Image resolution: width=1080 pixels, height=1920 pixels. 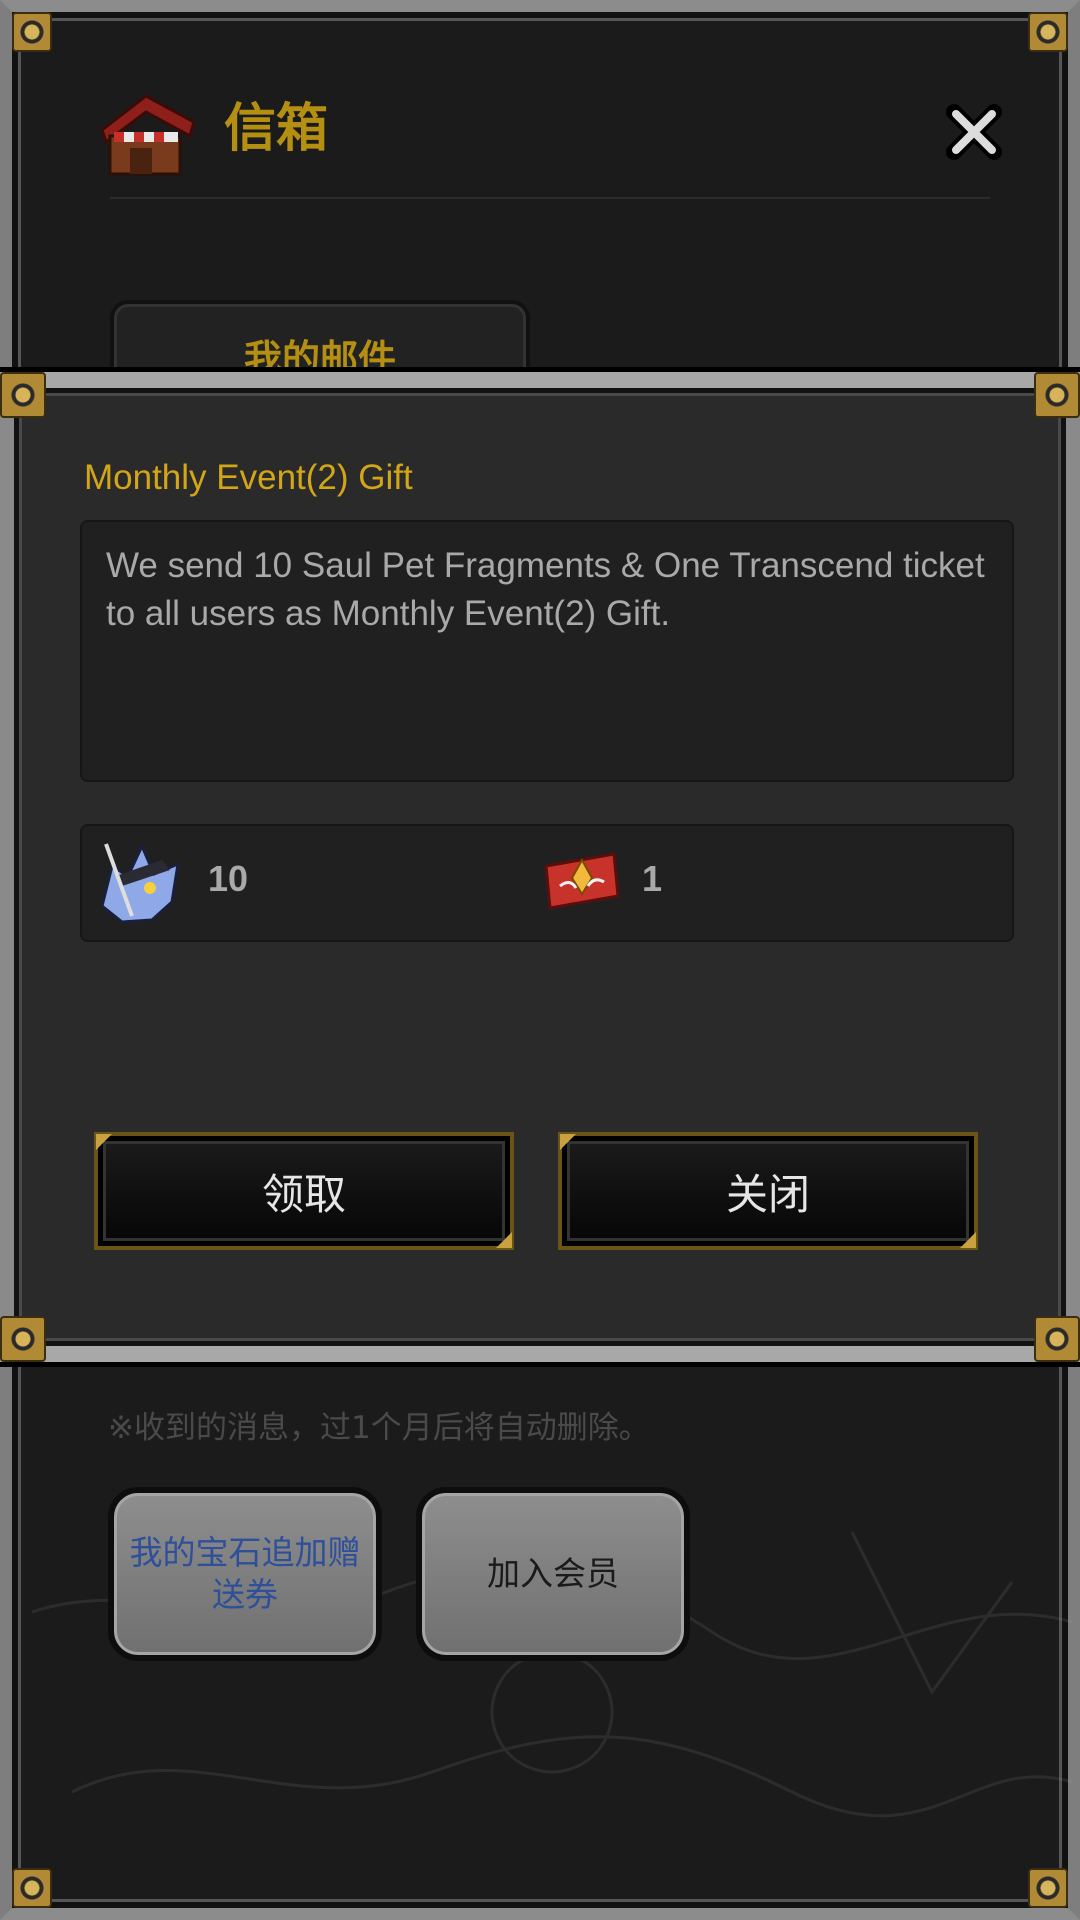 I want to click on reward-list: 10 1, so click(x=547, y=883).